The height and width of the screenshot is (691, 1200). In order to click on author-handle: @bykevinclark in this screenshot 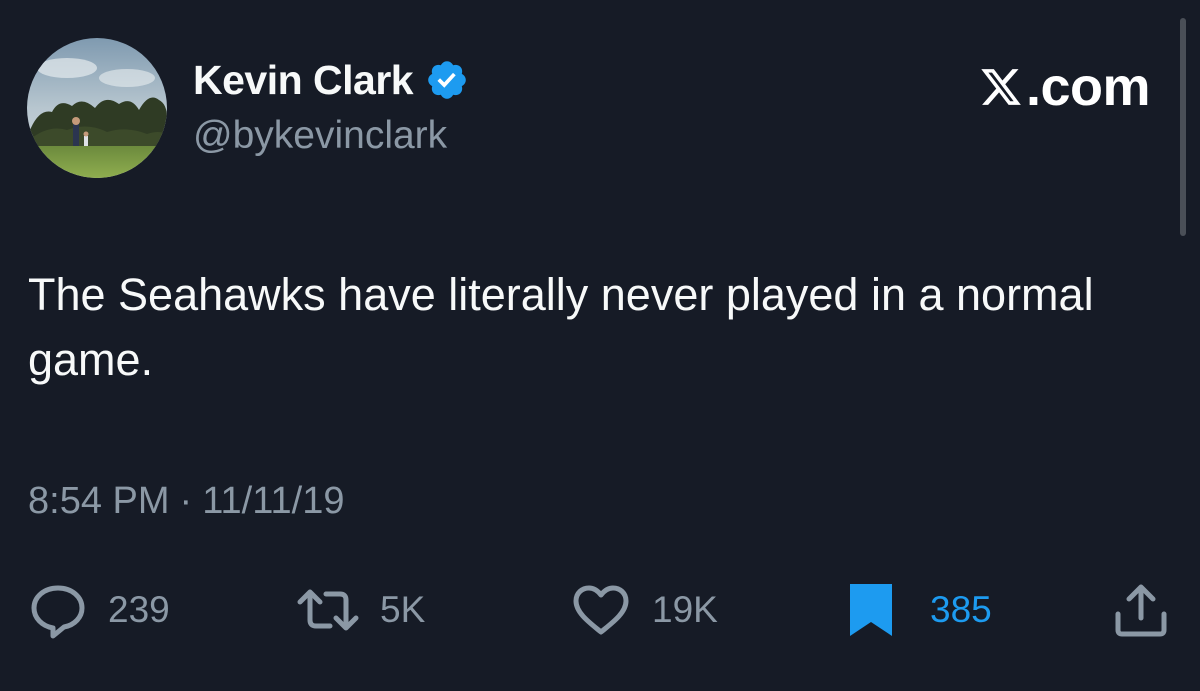, I will do `click(320, 136)`.